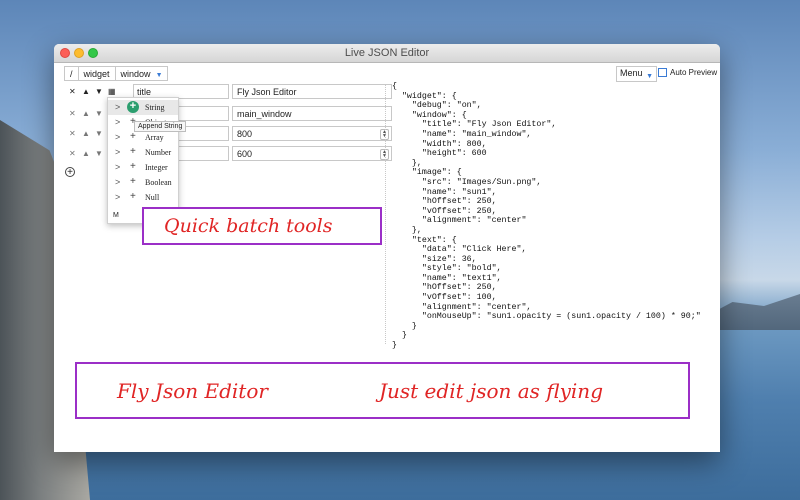  Describe the element at coordinates (96, 73) in the screenshot. I see `breadcrumb-widget: widget` at that location.